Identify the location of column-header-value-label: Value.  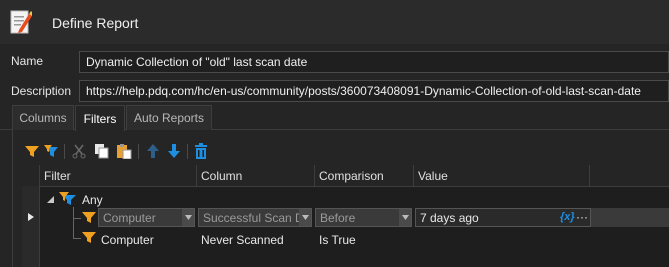
(433, 175).